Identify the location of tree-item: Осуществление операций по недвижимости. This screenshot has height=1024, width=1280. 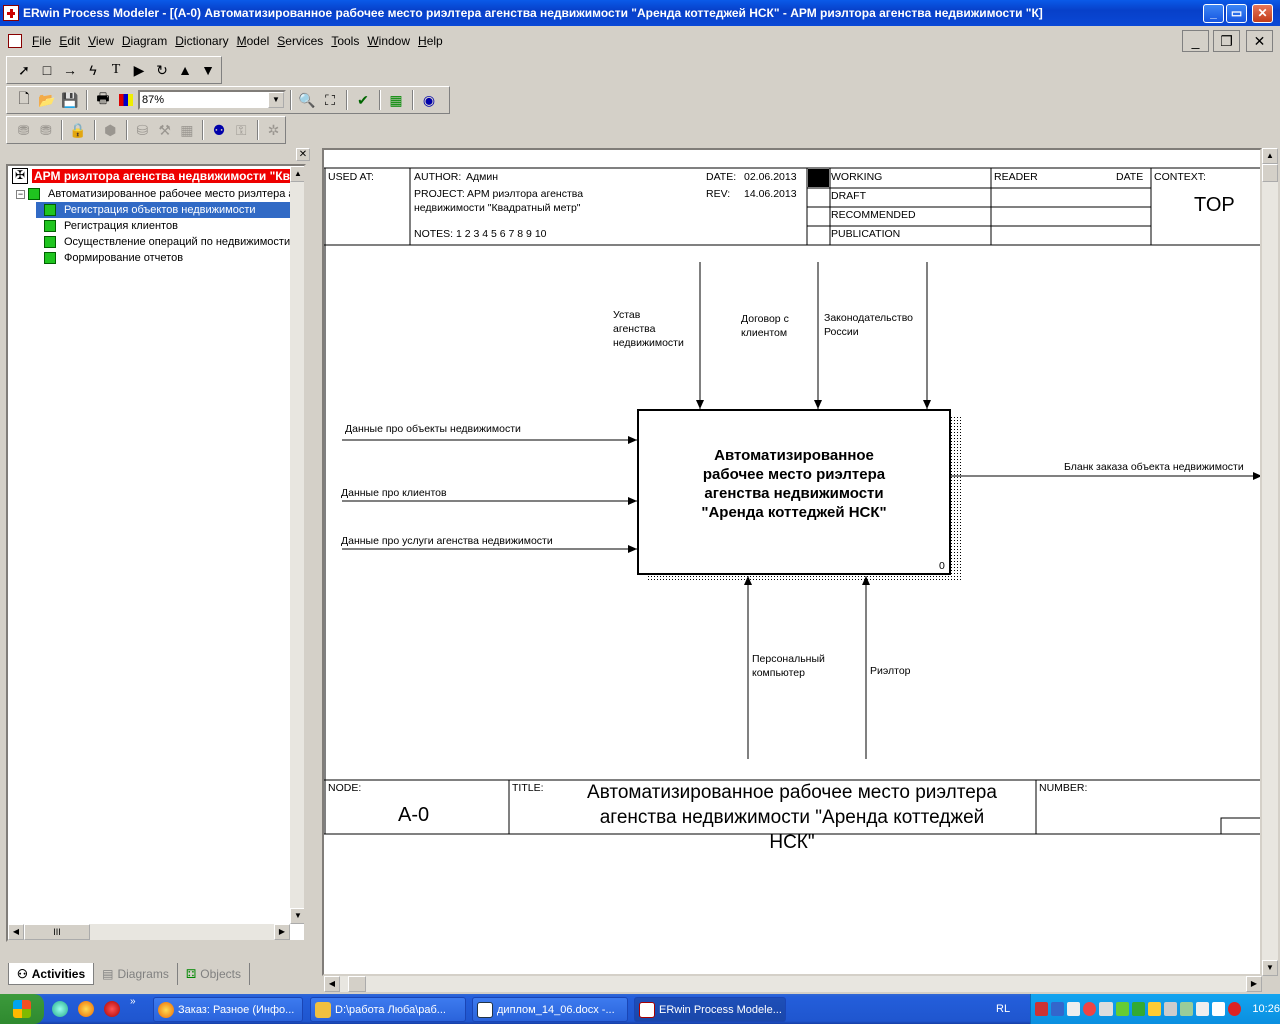
(168, 242).